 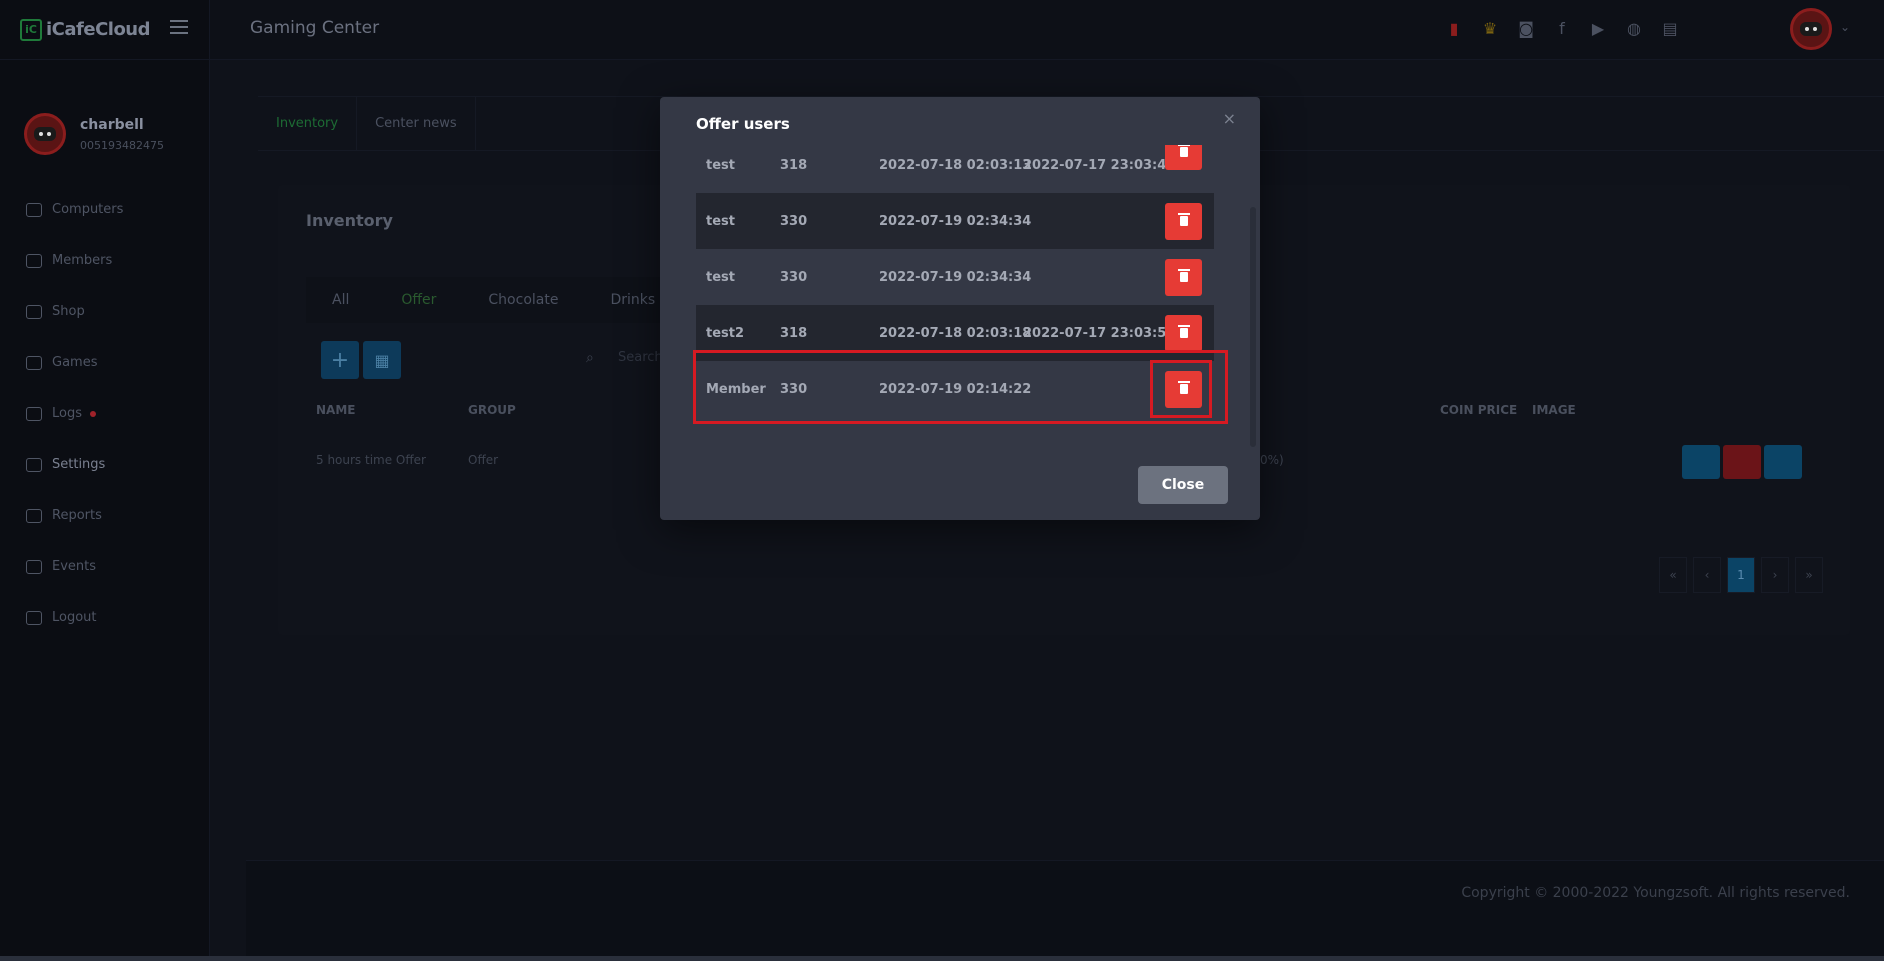 What do you see at coordinates (104, 566) in the screenshot?
I see `sidebar-item-events: Events` at bounding box center [104, 566].